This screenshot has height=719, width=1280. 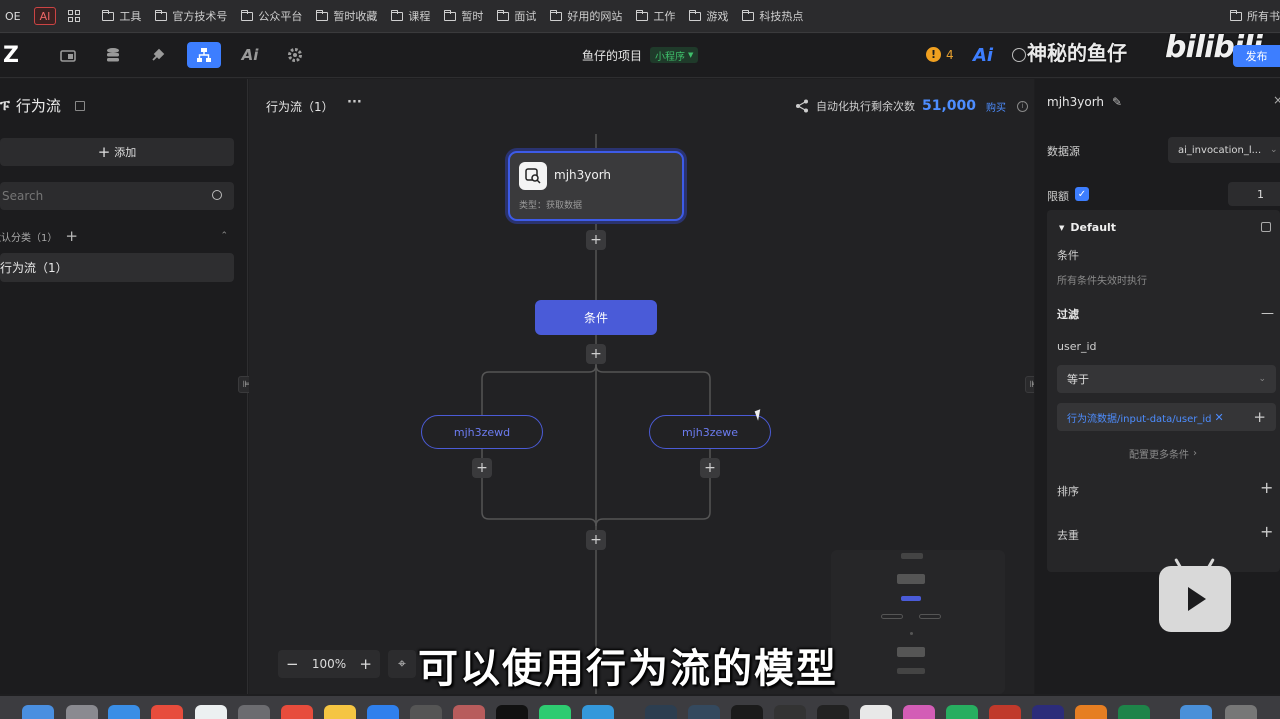 What do you see at coordinates (250, 55) in the screenshot?
I see `ai-icon: Ai` at bounding box center [250, 55].